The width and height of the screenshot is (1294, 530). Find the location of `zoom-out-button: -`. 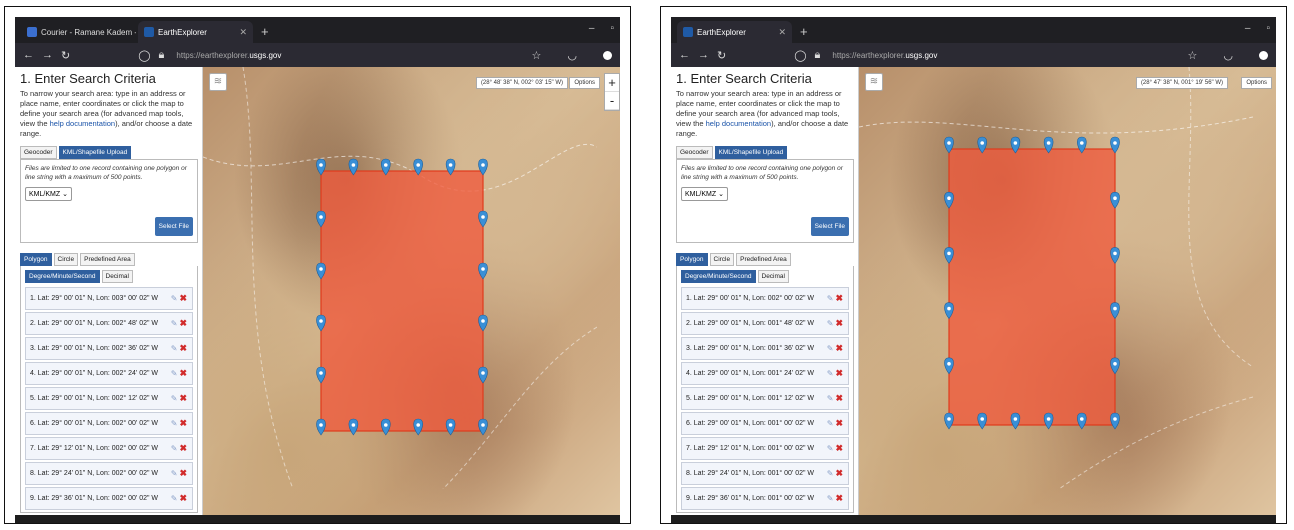

zoom-out-button: - is located at coordinates (612, 101).